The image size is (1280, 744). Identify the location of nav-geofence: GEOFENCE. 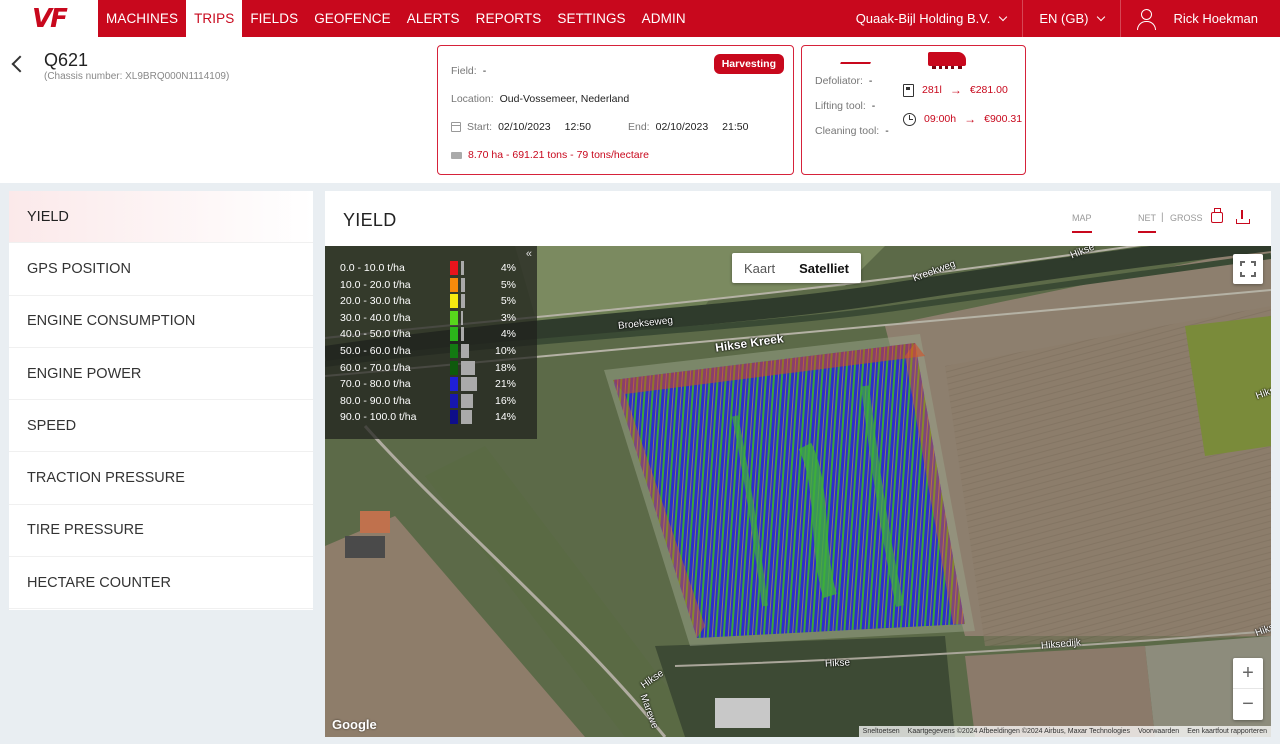
(352, 18).